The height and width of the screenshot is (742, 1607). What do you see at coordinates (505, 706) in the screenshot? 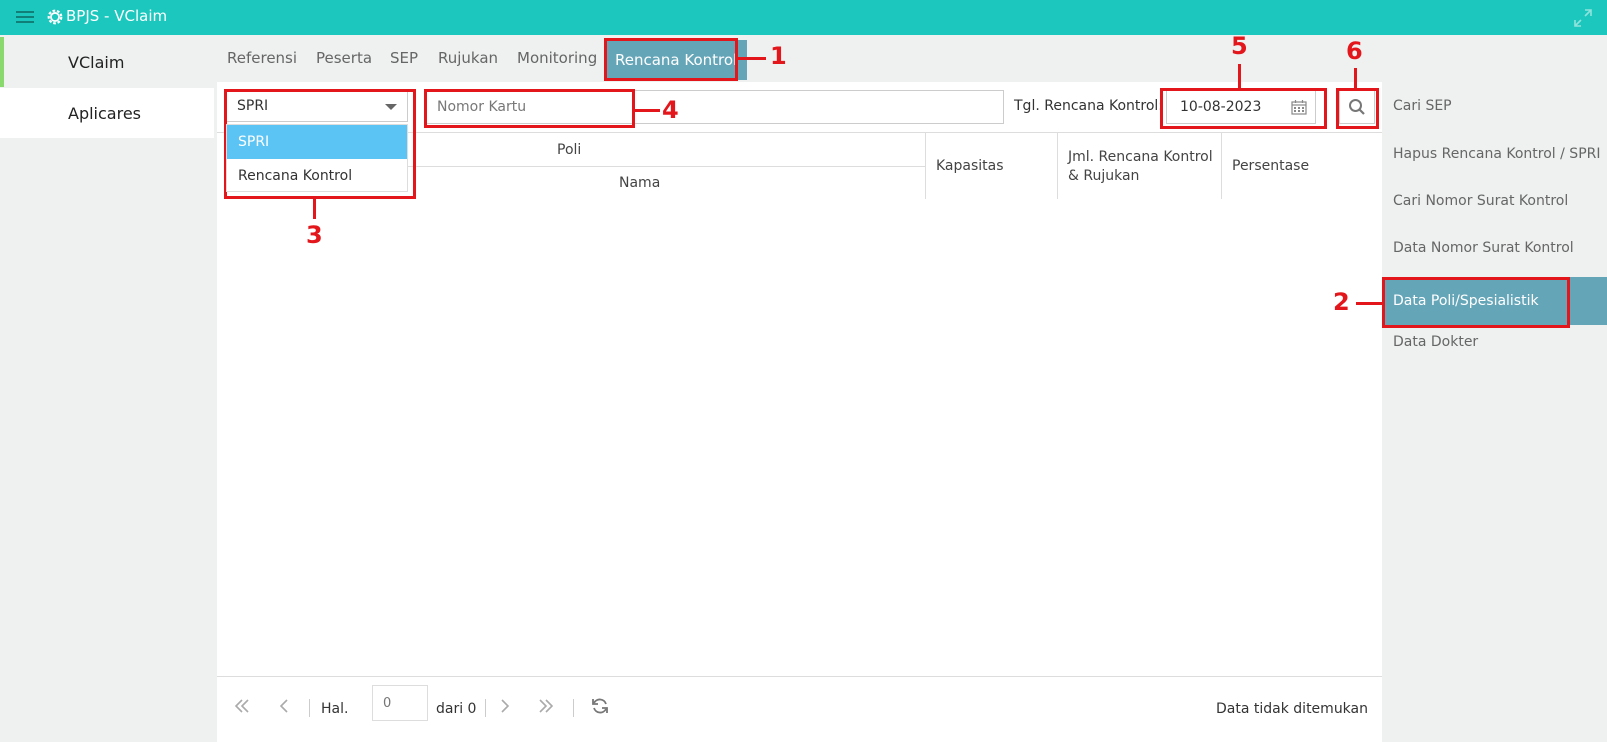
I see `next-page-icon` at bounding box center [505, 706].